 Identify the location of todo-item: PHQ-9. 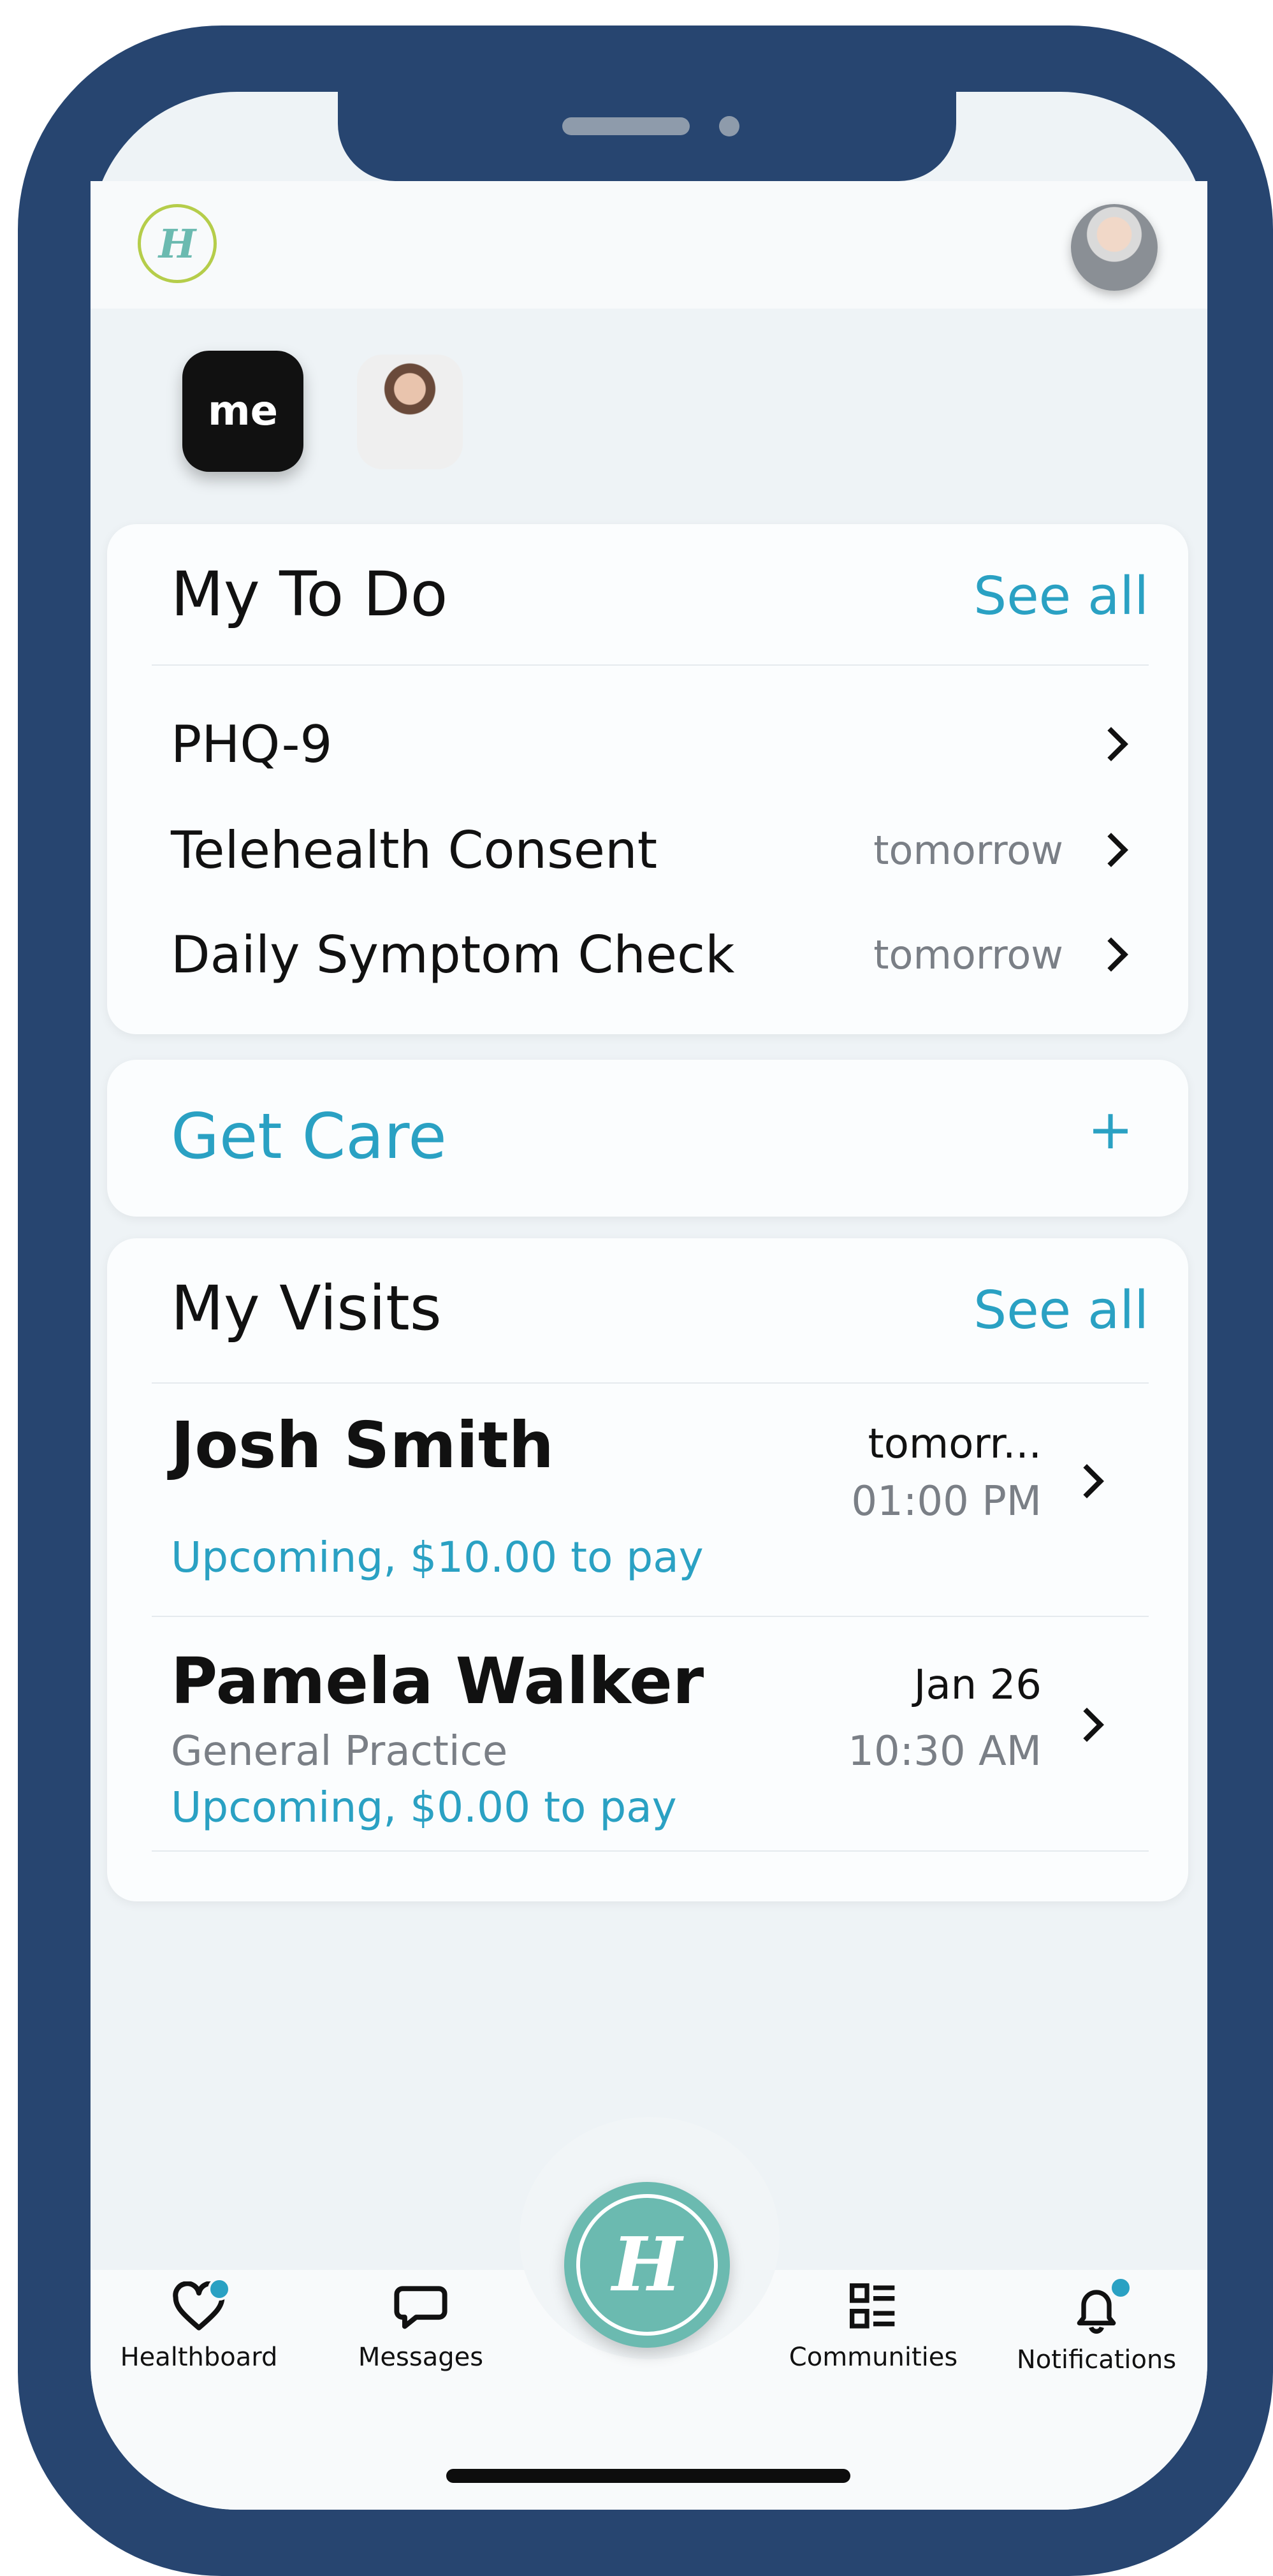
(660, 744).